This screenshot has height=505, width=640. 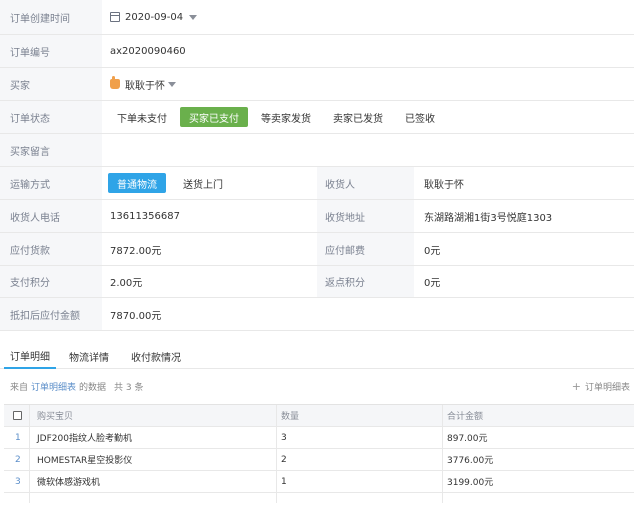 I want to click on row-quantity: 1, so click(x=284, y=481).